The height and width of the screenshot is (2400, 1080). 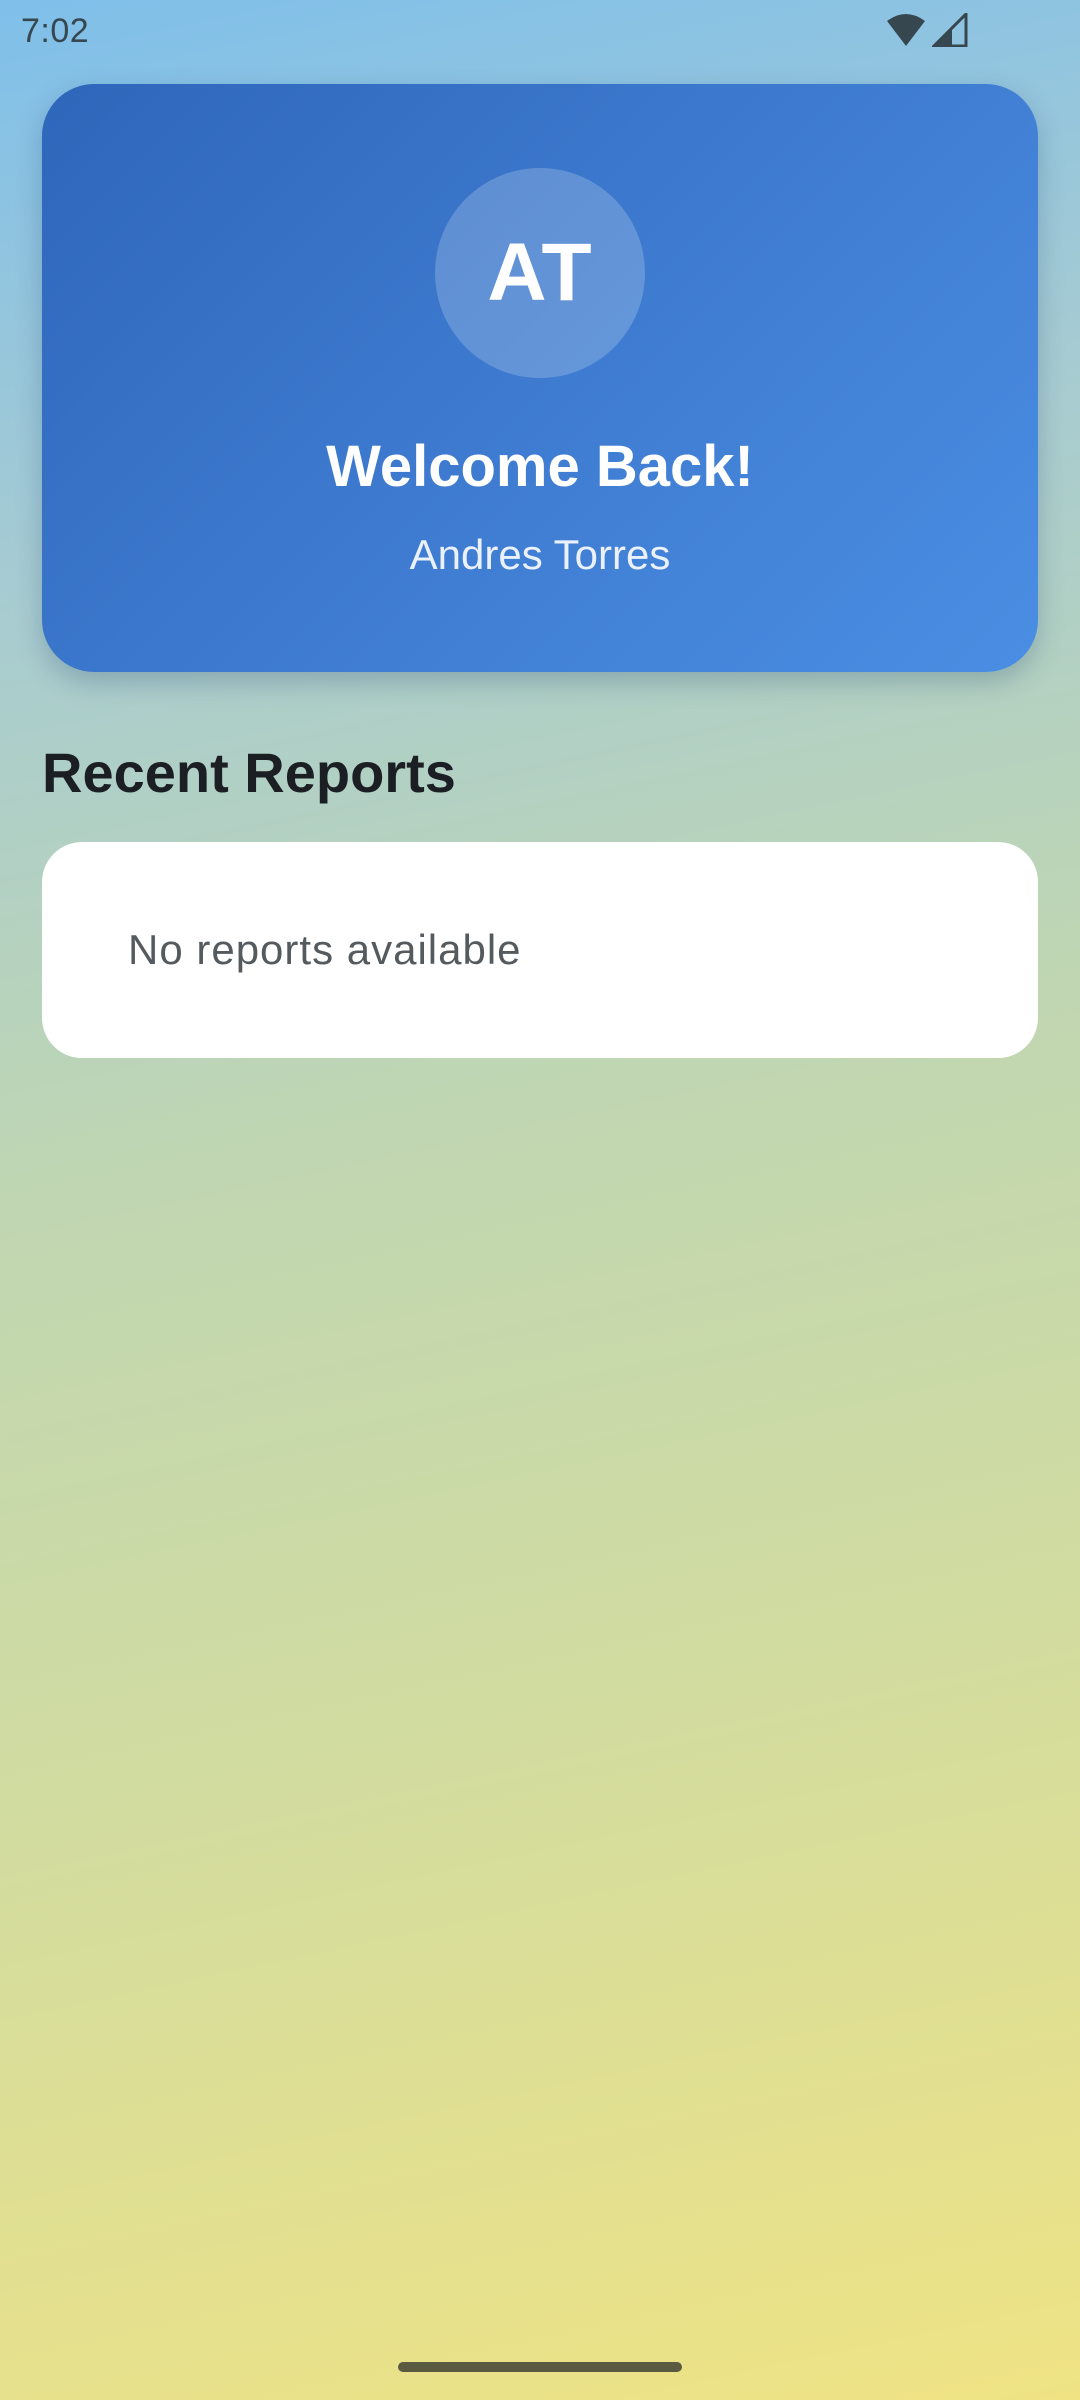 What do you see at coordinates (540, 554) in the screenshot?
I see `user-name: Andres Torres` at bounding box center [540, 554].